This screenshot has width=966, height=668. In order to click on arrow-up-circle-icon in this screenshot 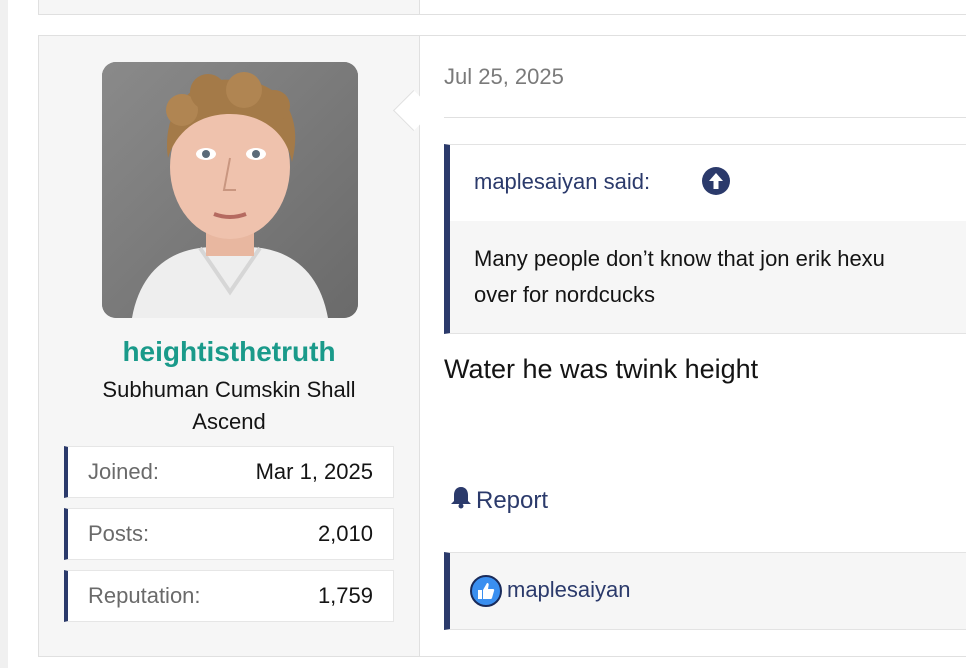, I will do `click(716, 181)`.